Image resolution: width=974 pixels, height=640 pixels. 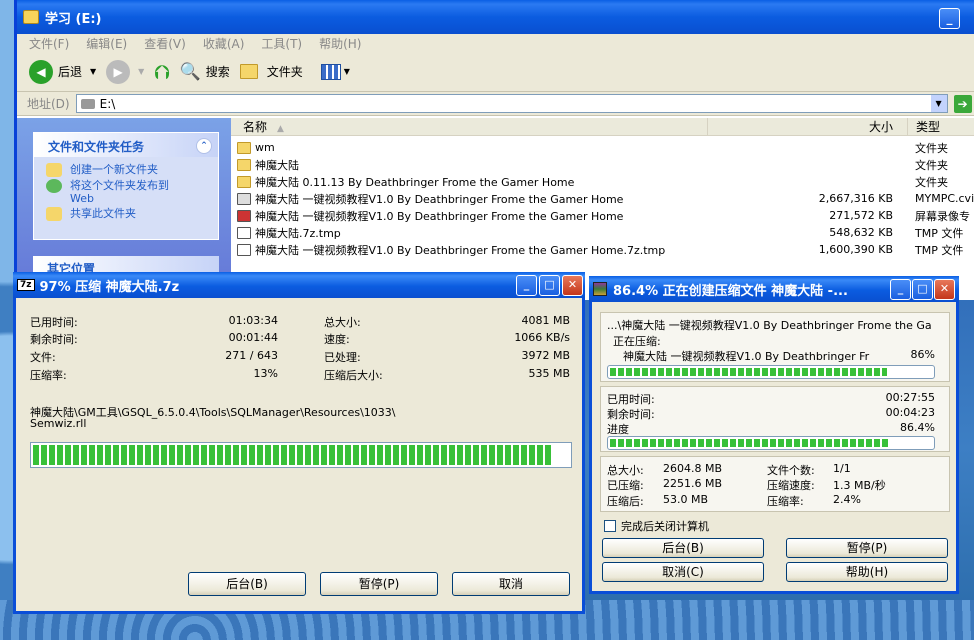 What do you see at coordinates (917, 427) in the screenshot?
I see `progress-value: 86.4%` at bounding box center [917, 427].